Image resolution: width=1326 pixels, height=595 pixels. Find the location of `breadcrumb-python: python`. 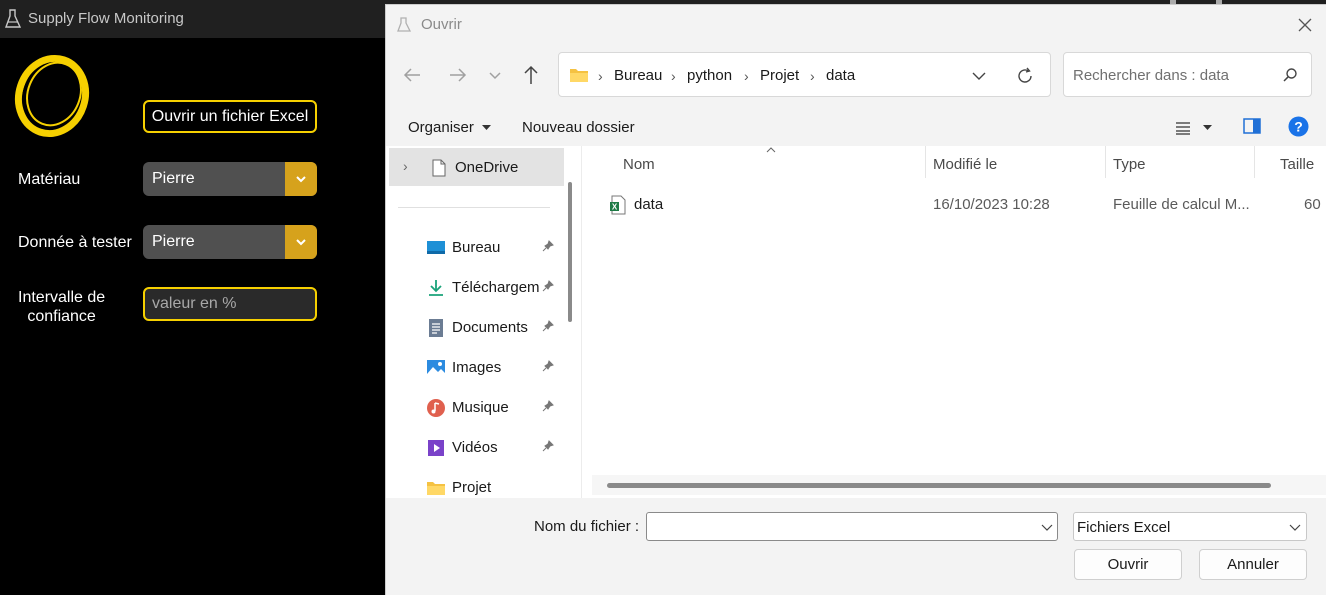

breadcrumb-python: python is located at coordinates (709, 75).